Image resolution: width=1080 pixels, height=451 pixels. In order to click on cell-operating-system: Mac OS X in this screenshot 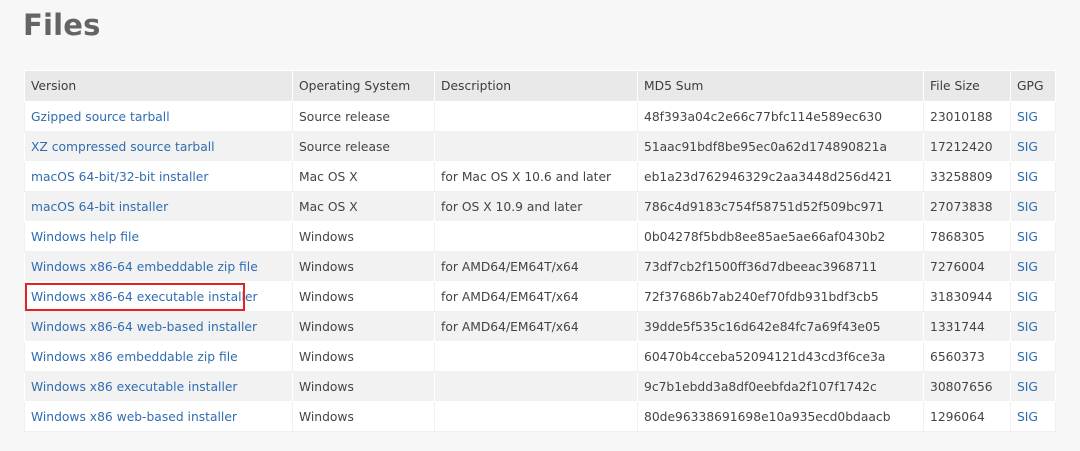, I will do `click(363, 206)`.